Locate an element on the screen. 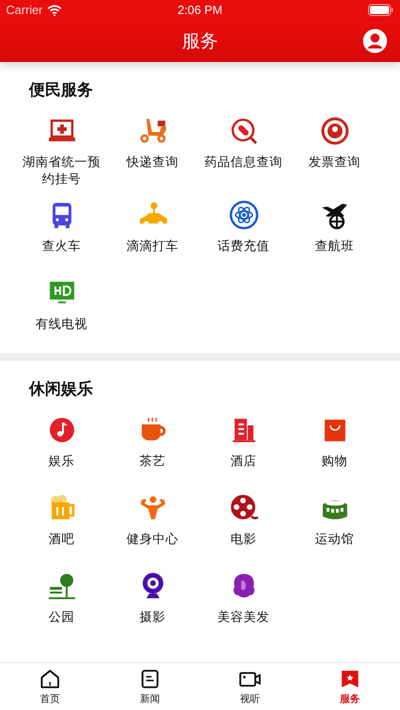  tab: 首页 is located at coordinates (50, 686).